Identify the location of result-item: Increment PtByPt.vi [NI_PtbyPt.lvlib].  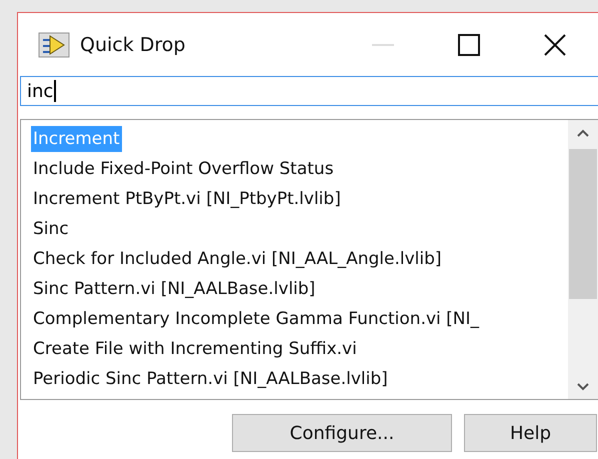
(187, 199).